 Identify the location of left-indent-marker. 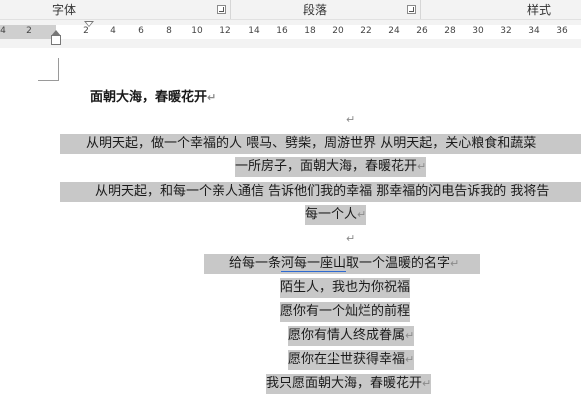
(56, 40).